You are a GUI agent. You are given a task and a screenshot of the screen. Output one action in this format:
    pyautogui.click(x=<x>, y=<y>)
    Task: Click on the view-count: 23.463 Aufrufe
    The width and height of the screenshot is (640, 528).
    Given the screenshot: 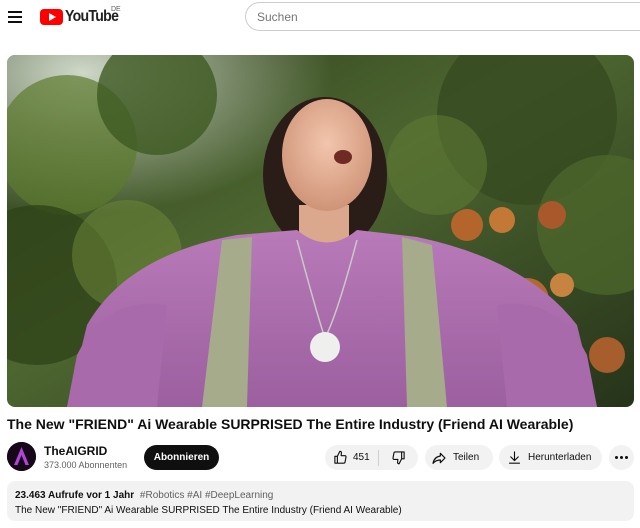 What is the action you would take?
    pyautogui.click(x=49, y=495)
    